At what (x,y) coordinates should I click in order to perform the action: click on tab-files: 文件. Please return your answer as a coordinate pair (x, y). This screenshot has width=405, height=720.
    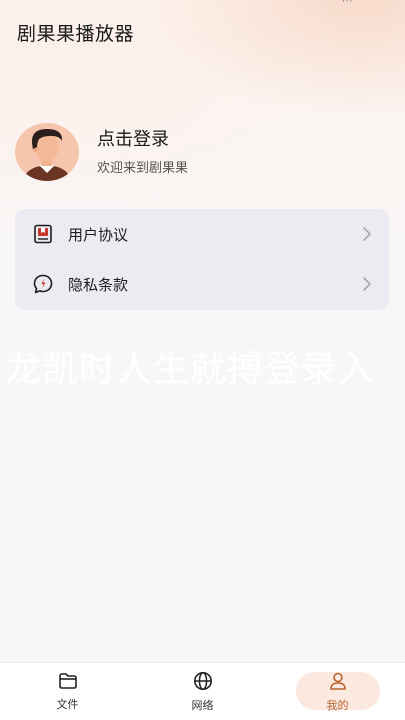
    Looking at the image, I should click on (67, 691).